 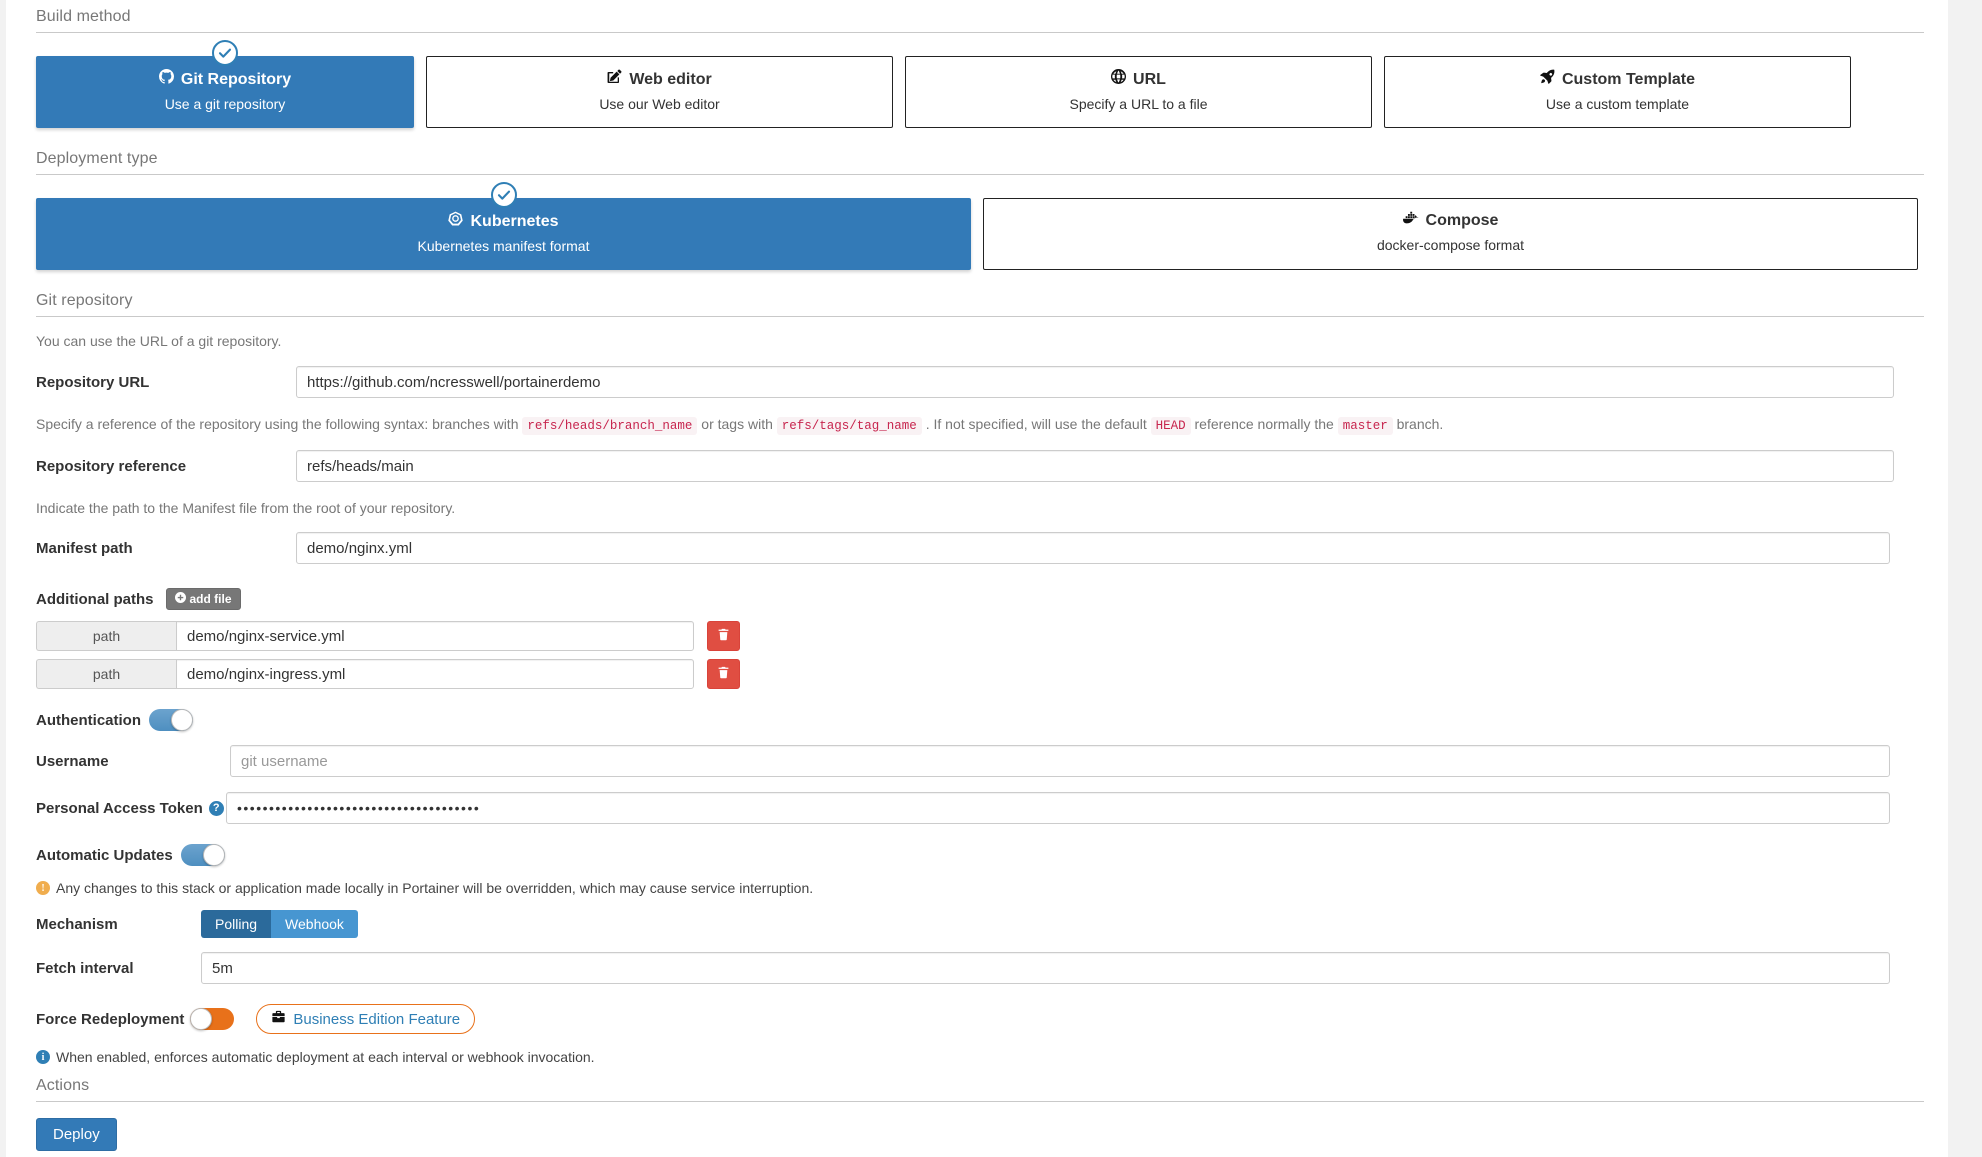 What do you see at coordinates (503, 246) in the screenshot?
I see `deployment-type-subtitle: Kubernetes manifest format` at bounding box center [503, 246].